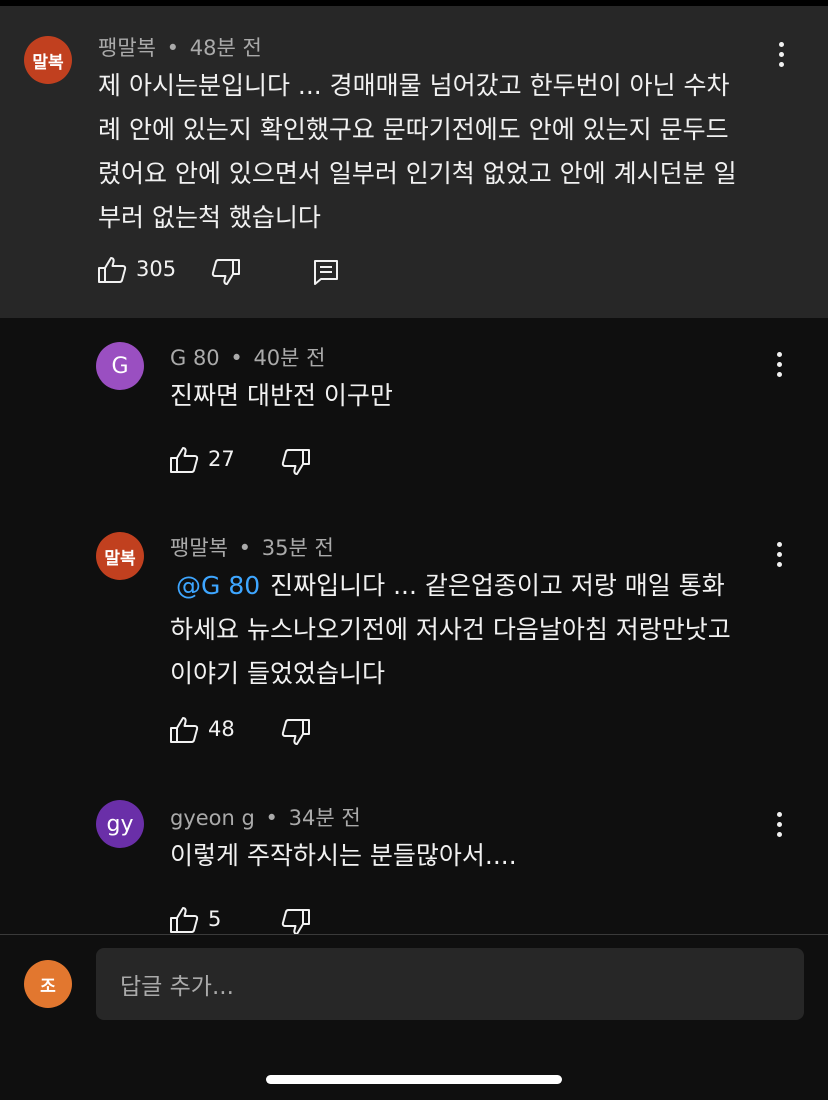 The image size is (828, 1100). What do you see at coordinates (221, 459) in the screenshot?
I see `like-count: 27` at bounding box center [221, 459].